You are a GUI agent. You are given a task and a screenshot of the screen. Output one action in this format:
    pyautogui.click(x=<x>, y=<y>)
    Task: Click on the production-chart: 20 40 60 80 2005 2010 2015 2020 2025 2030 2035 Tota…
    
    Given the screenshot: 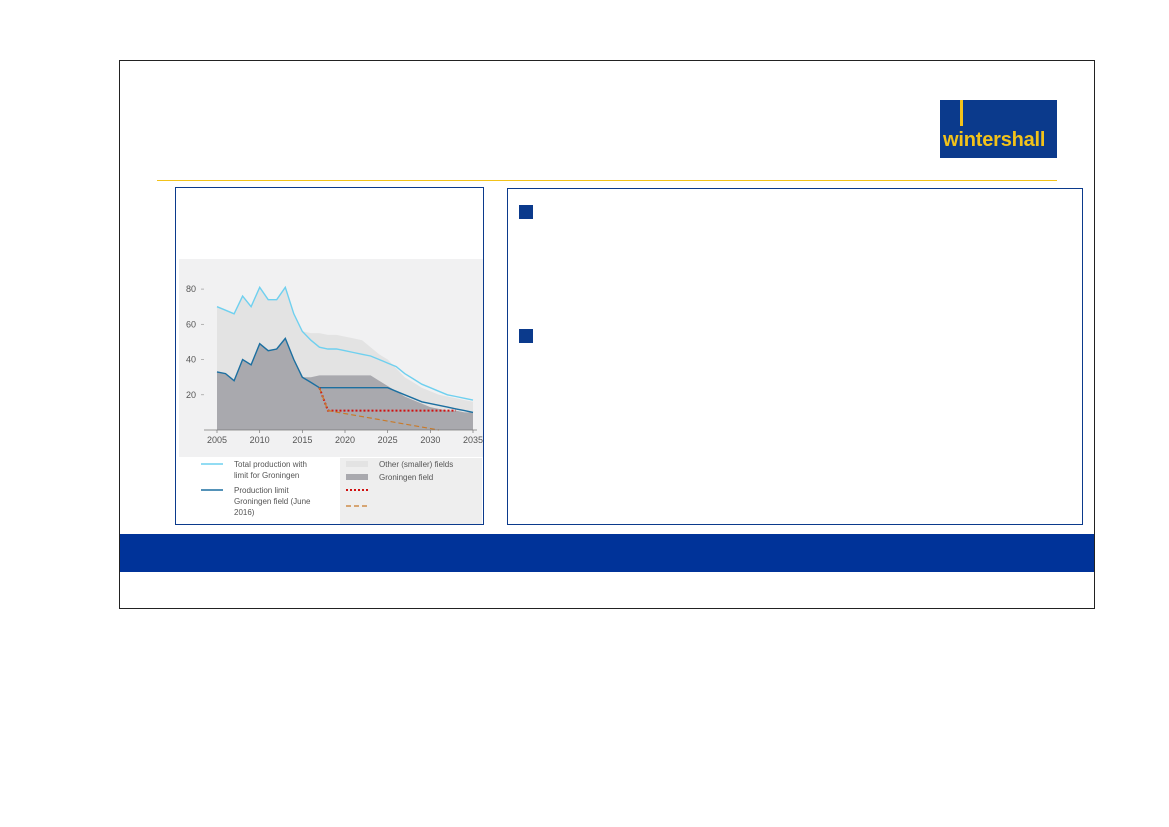 What is the action you would take?
    pyautogui.click(x=331, y=391)
    